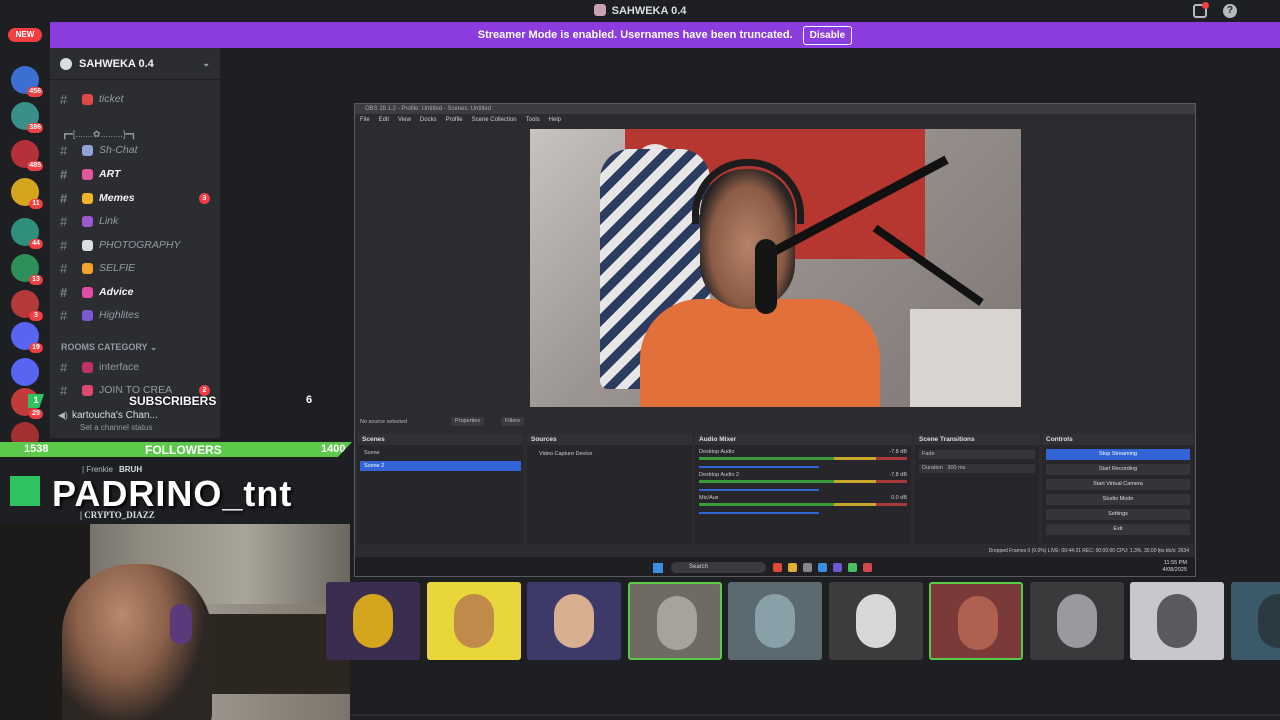  Describe the element at coordinates (977, 454) in the screenshot. I see `transition-select: Fade` at that location.